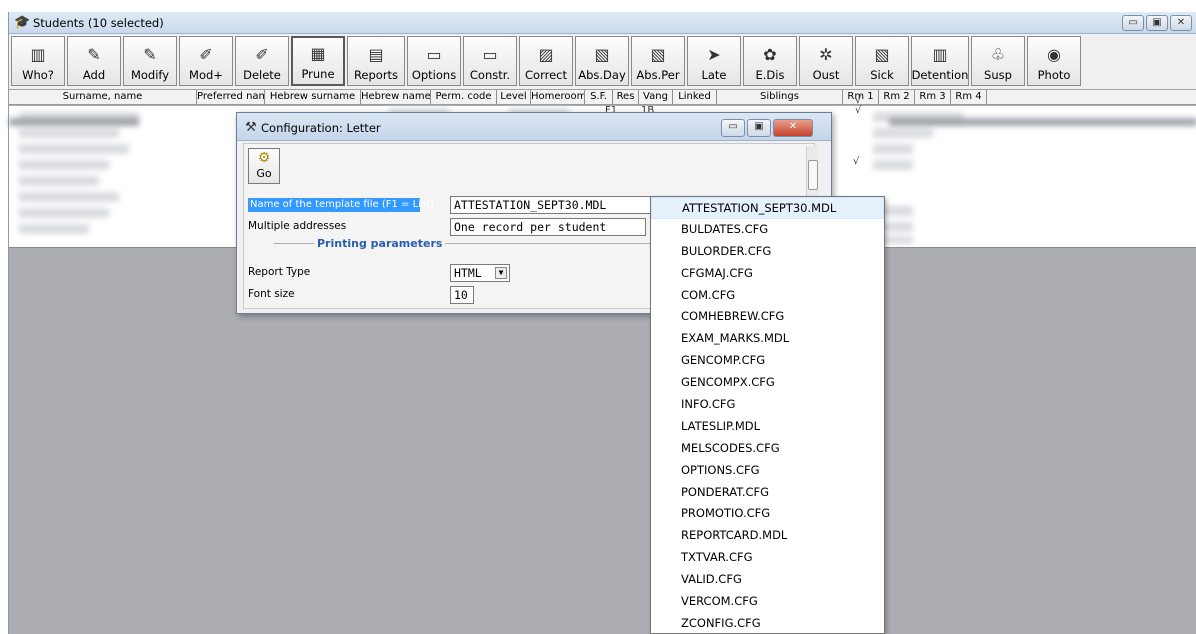  Describe the element at coordinates (380, 243) in the screenshot. I see `printing-parameters-heading: Printing parameters` at that location.